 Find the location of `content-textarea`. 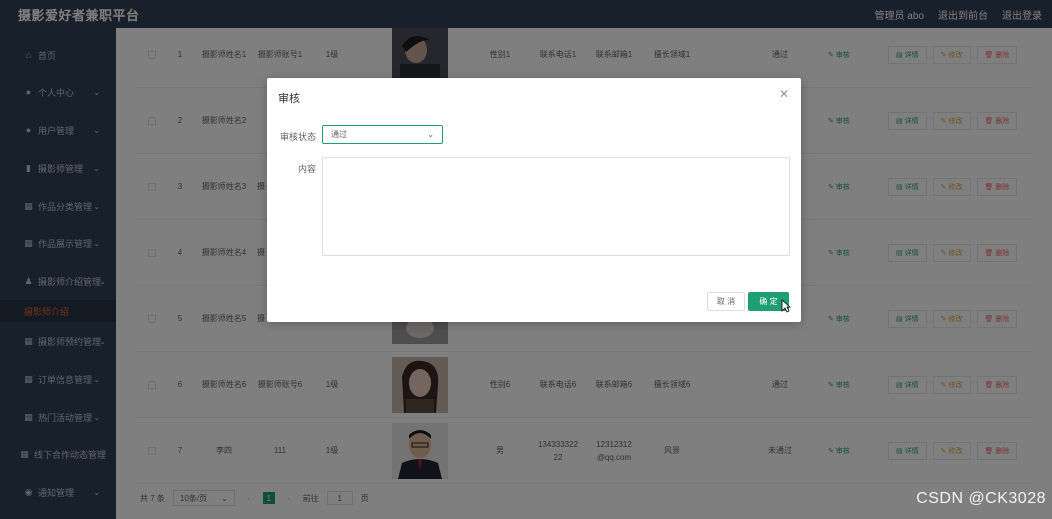

content-textarea is located at coordinates (556, 206).